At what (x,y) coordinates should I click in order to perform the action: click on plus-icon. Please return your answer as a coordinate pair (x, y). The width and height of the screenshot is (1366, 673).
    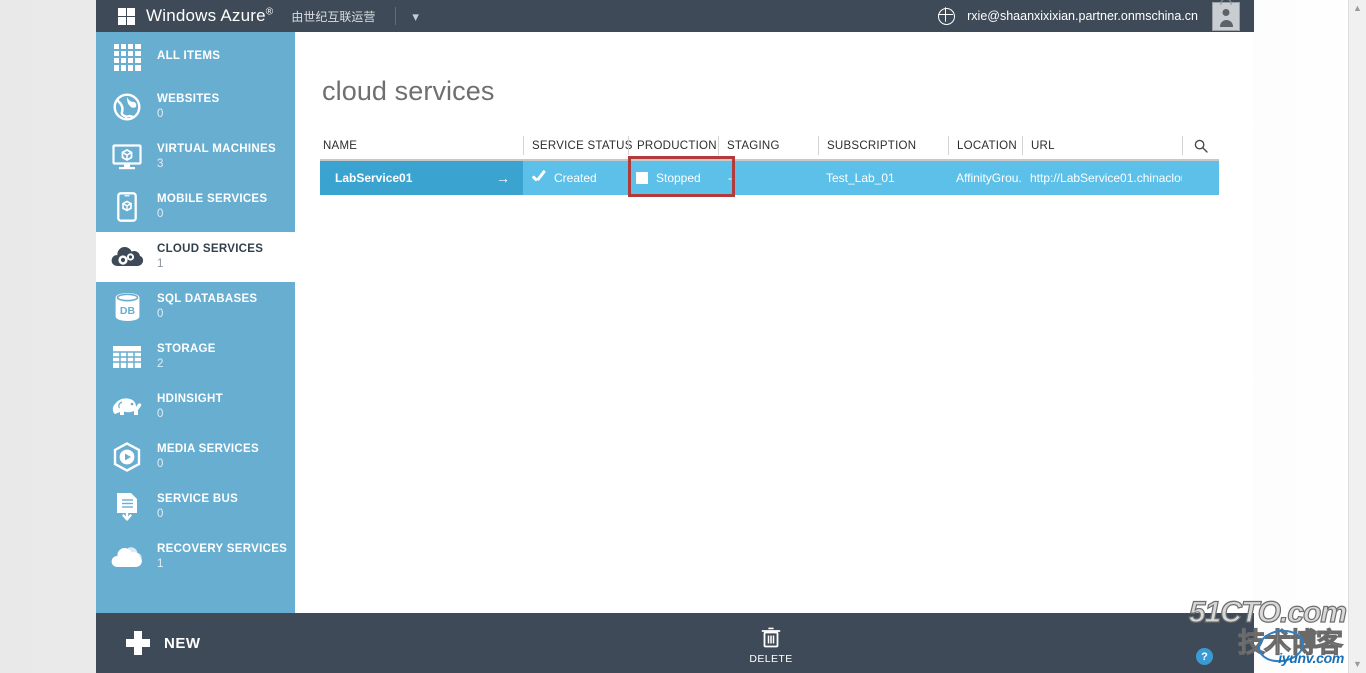
    Looking at the image, I should click on (138, 643).